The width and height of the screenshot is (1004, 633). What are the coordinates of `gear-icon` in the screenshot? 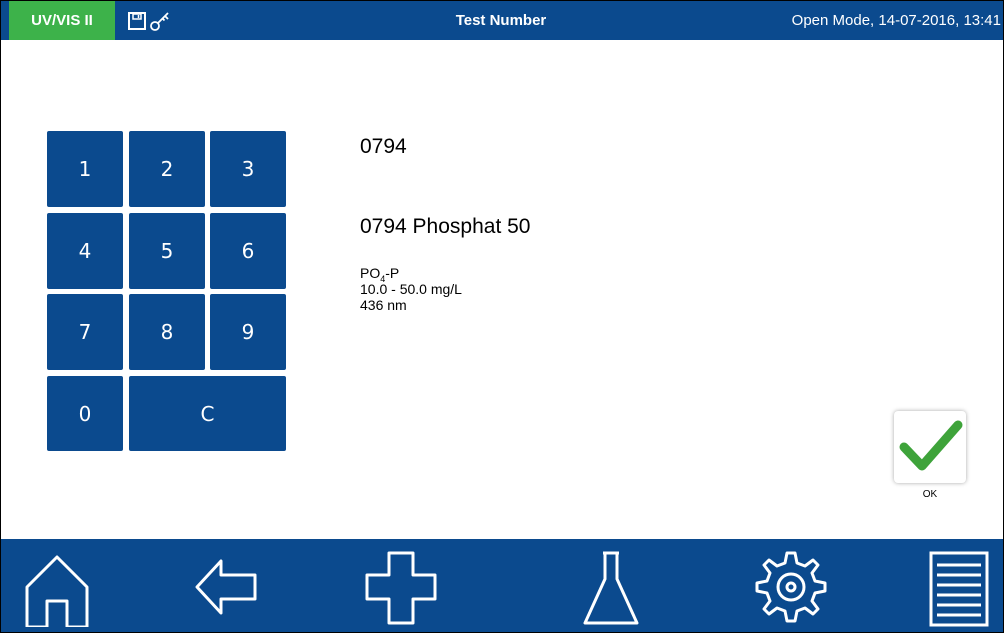 It's located at (791, 587).